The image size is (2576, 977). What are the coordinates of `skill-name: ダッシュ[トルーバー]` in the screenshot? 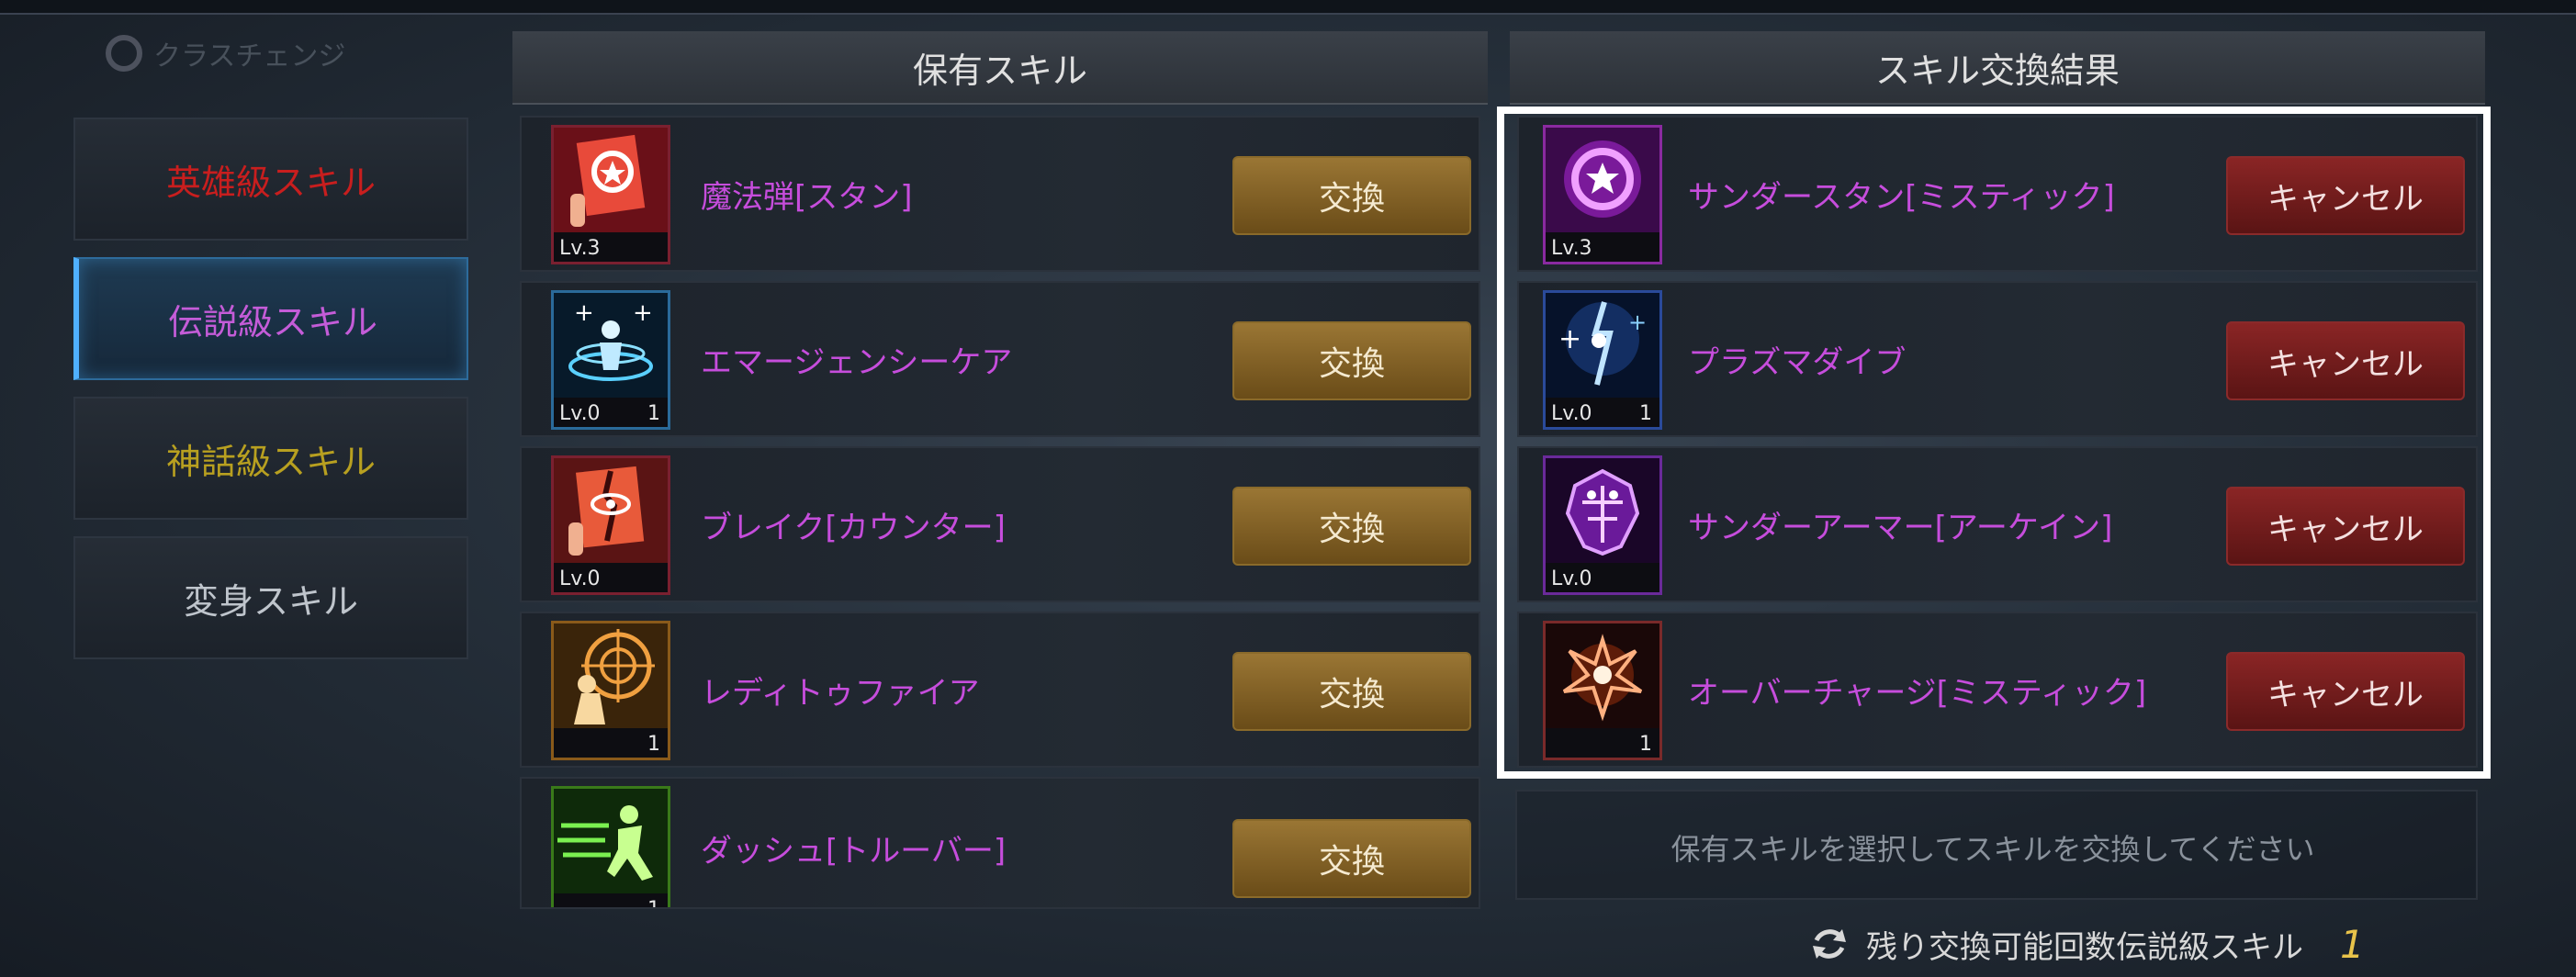 It's located at (854, 851).